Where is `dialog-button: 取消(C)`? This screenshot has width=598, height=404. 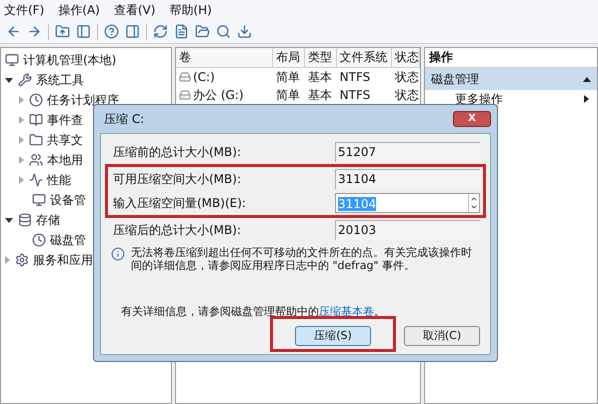
dialog-button: 取消(C) is located at coordinates (442, 336).